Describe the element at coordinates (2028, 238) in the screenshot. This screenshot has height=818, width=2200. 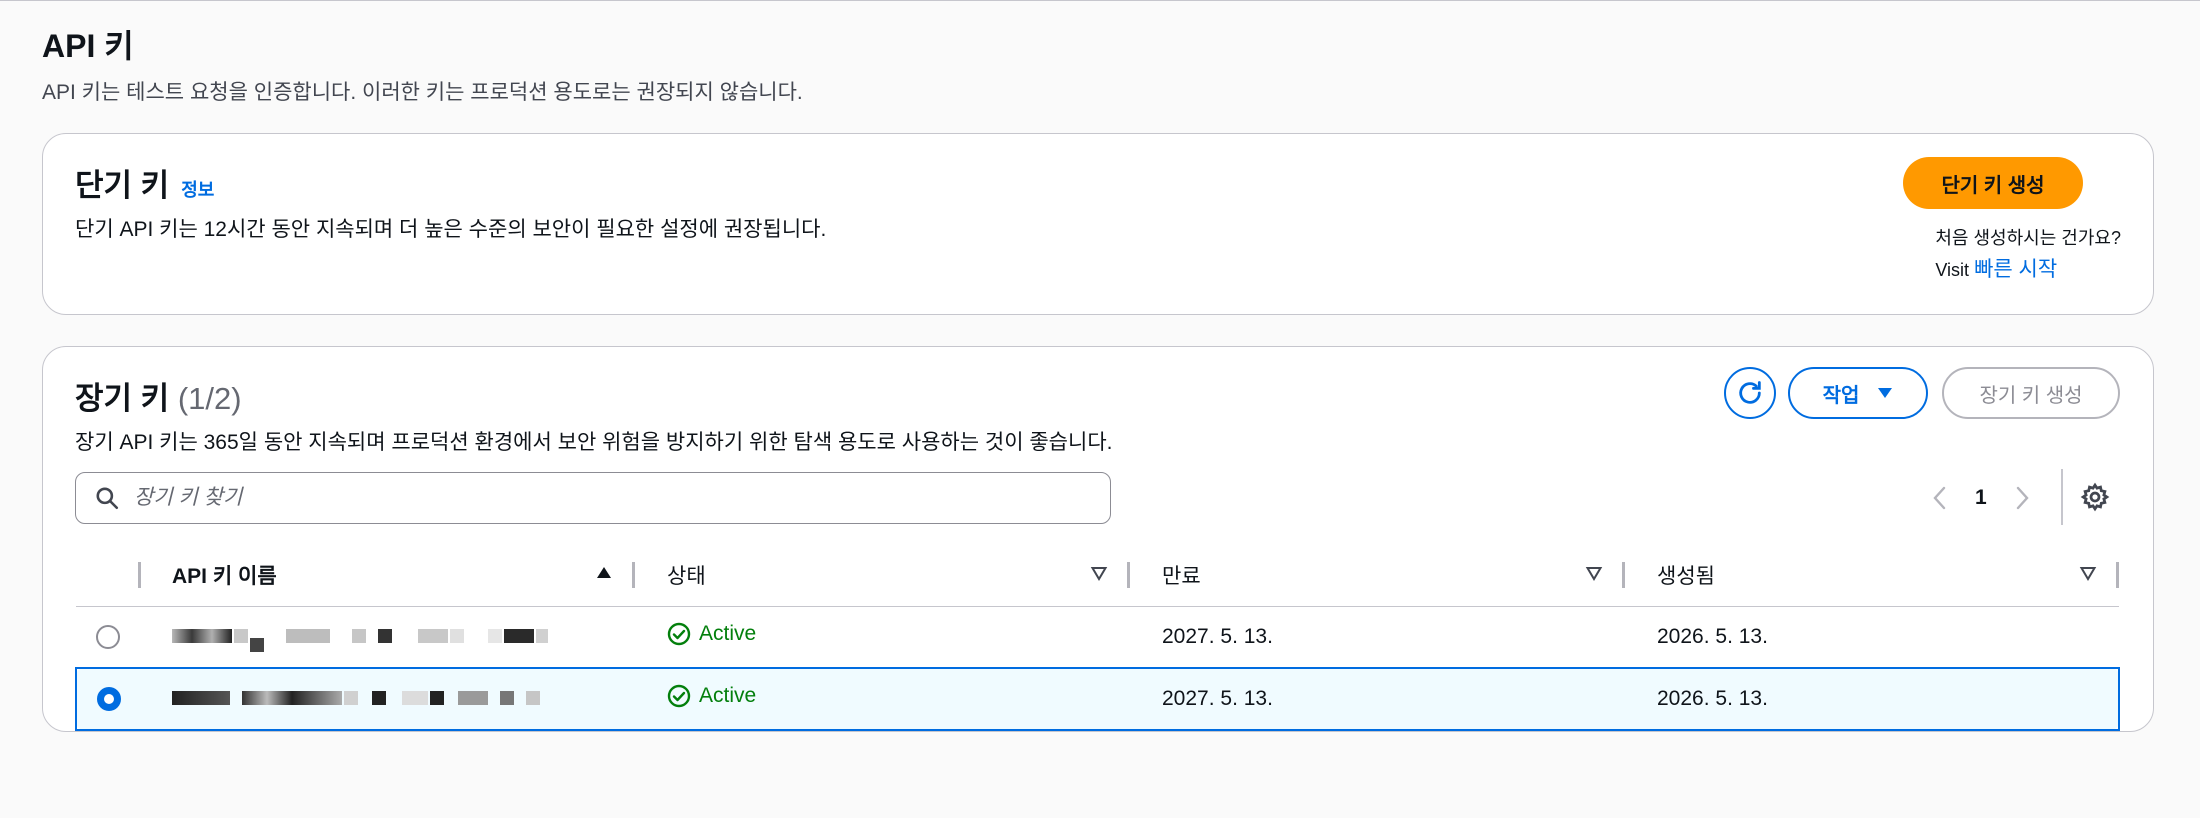
I see `first-time-text: 처음 생성하시는 건가요?` at that location.